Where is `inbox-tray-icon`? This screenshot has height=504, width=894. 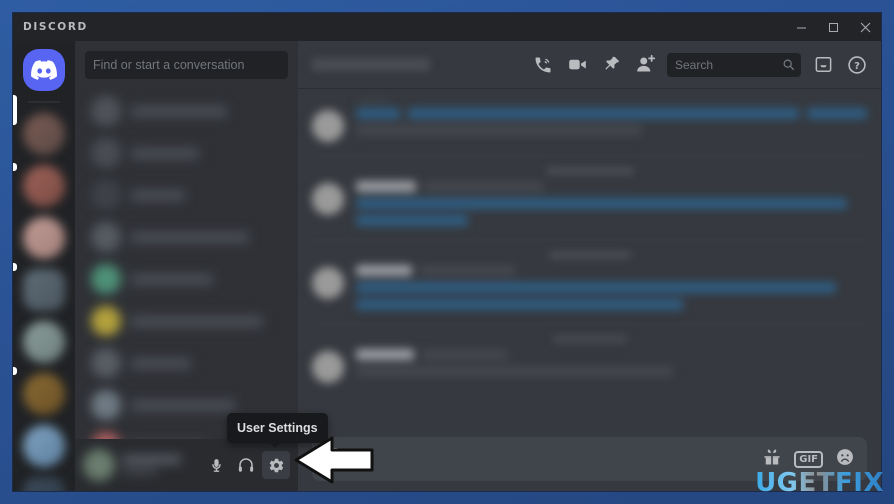
inbox-tray-icon is located at coordinates (823, 64).